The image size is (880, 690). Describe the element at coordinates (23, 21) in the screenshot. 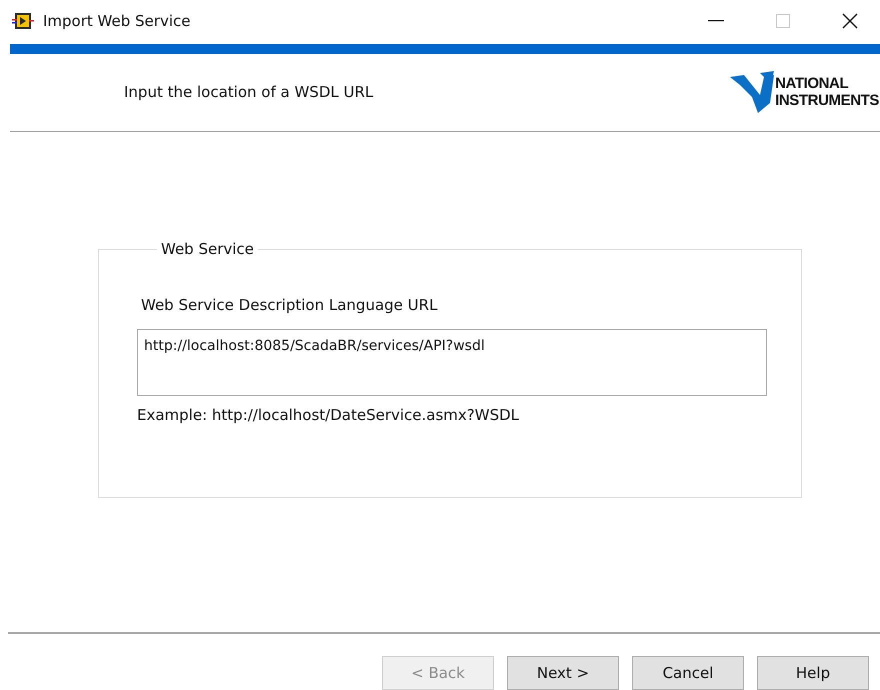

I see `app-icon` at that location.